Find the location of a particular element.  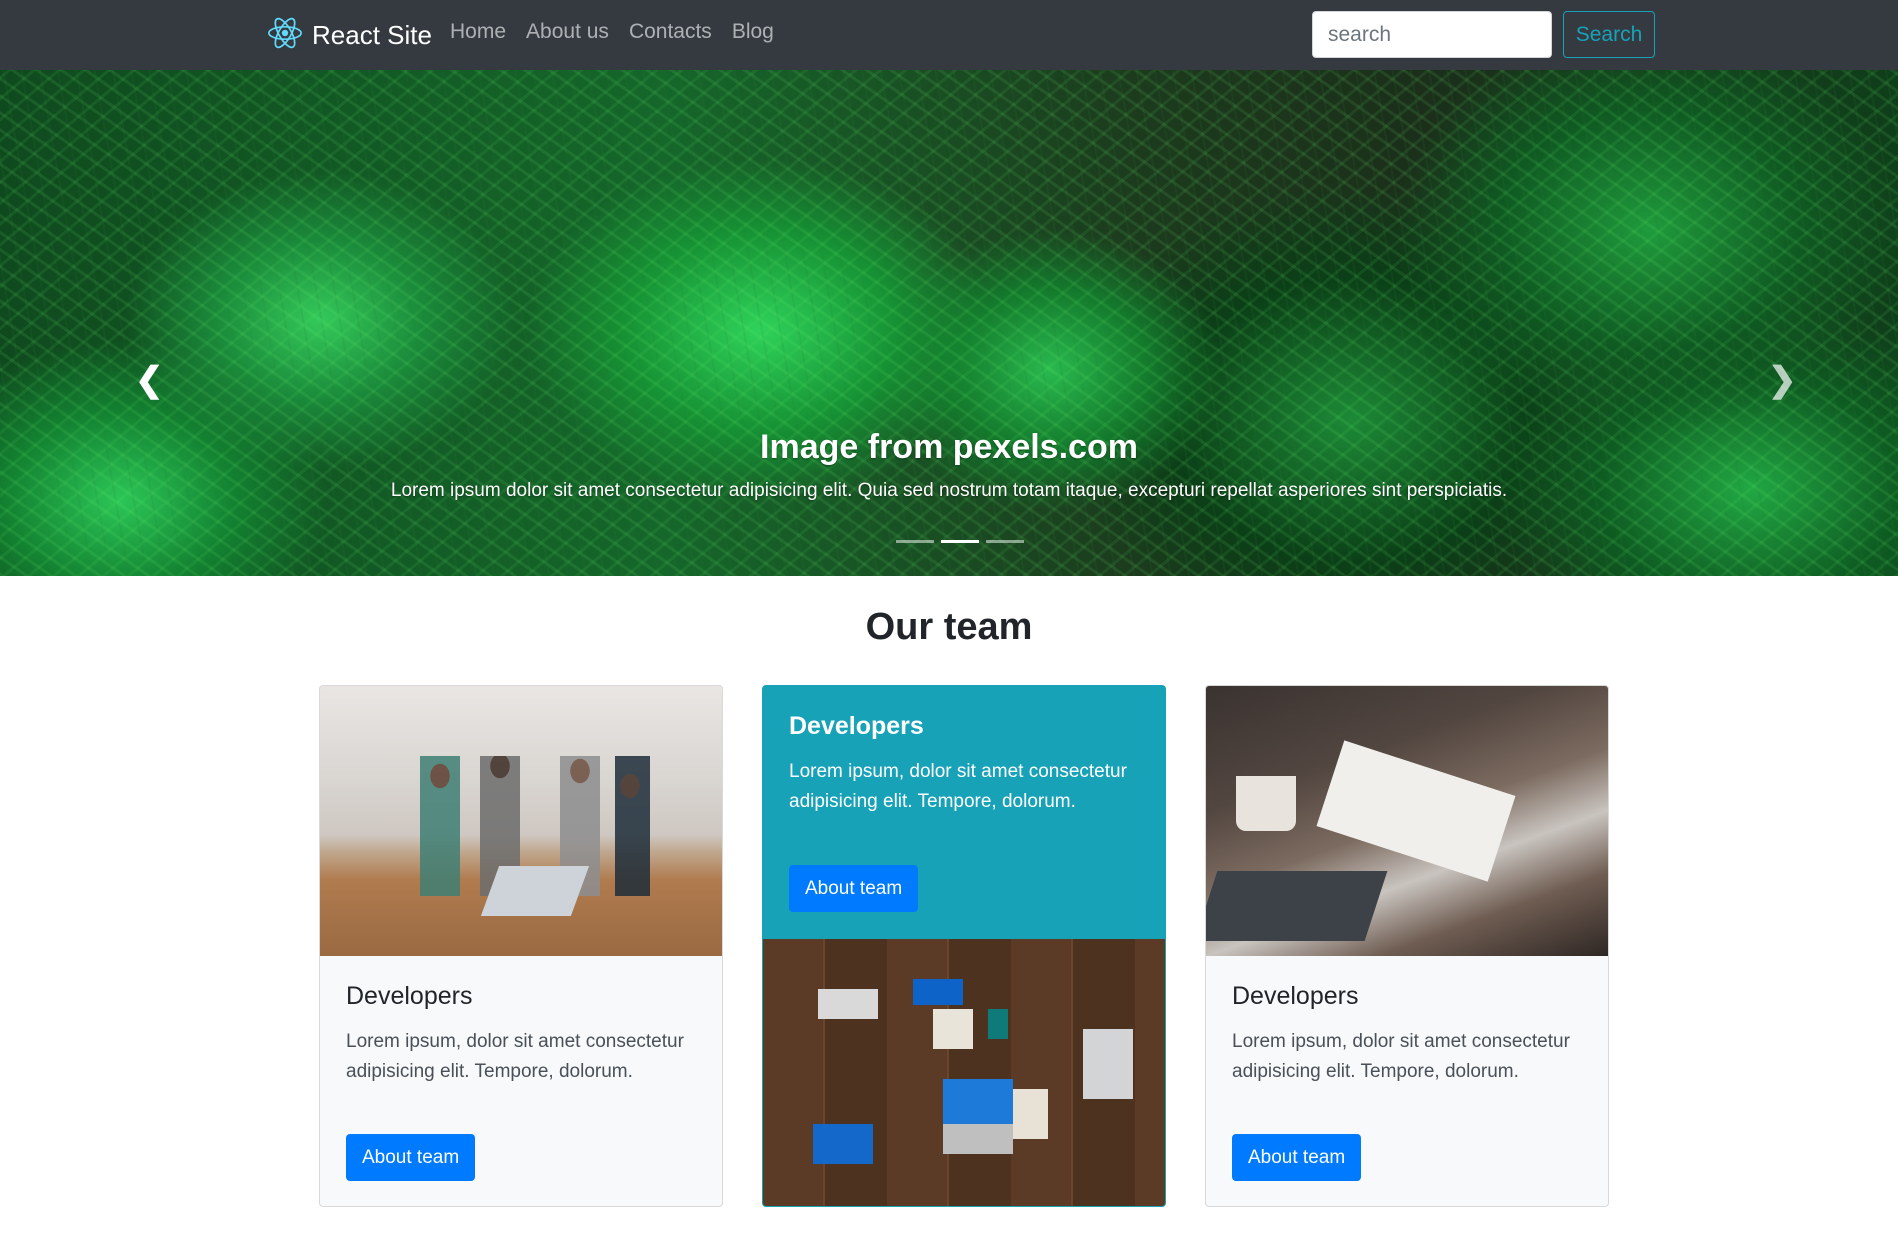

chevron-left-icon: ❮ is located at coordinates (149, 380).